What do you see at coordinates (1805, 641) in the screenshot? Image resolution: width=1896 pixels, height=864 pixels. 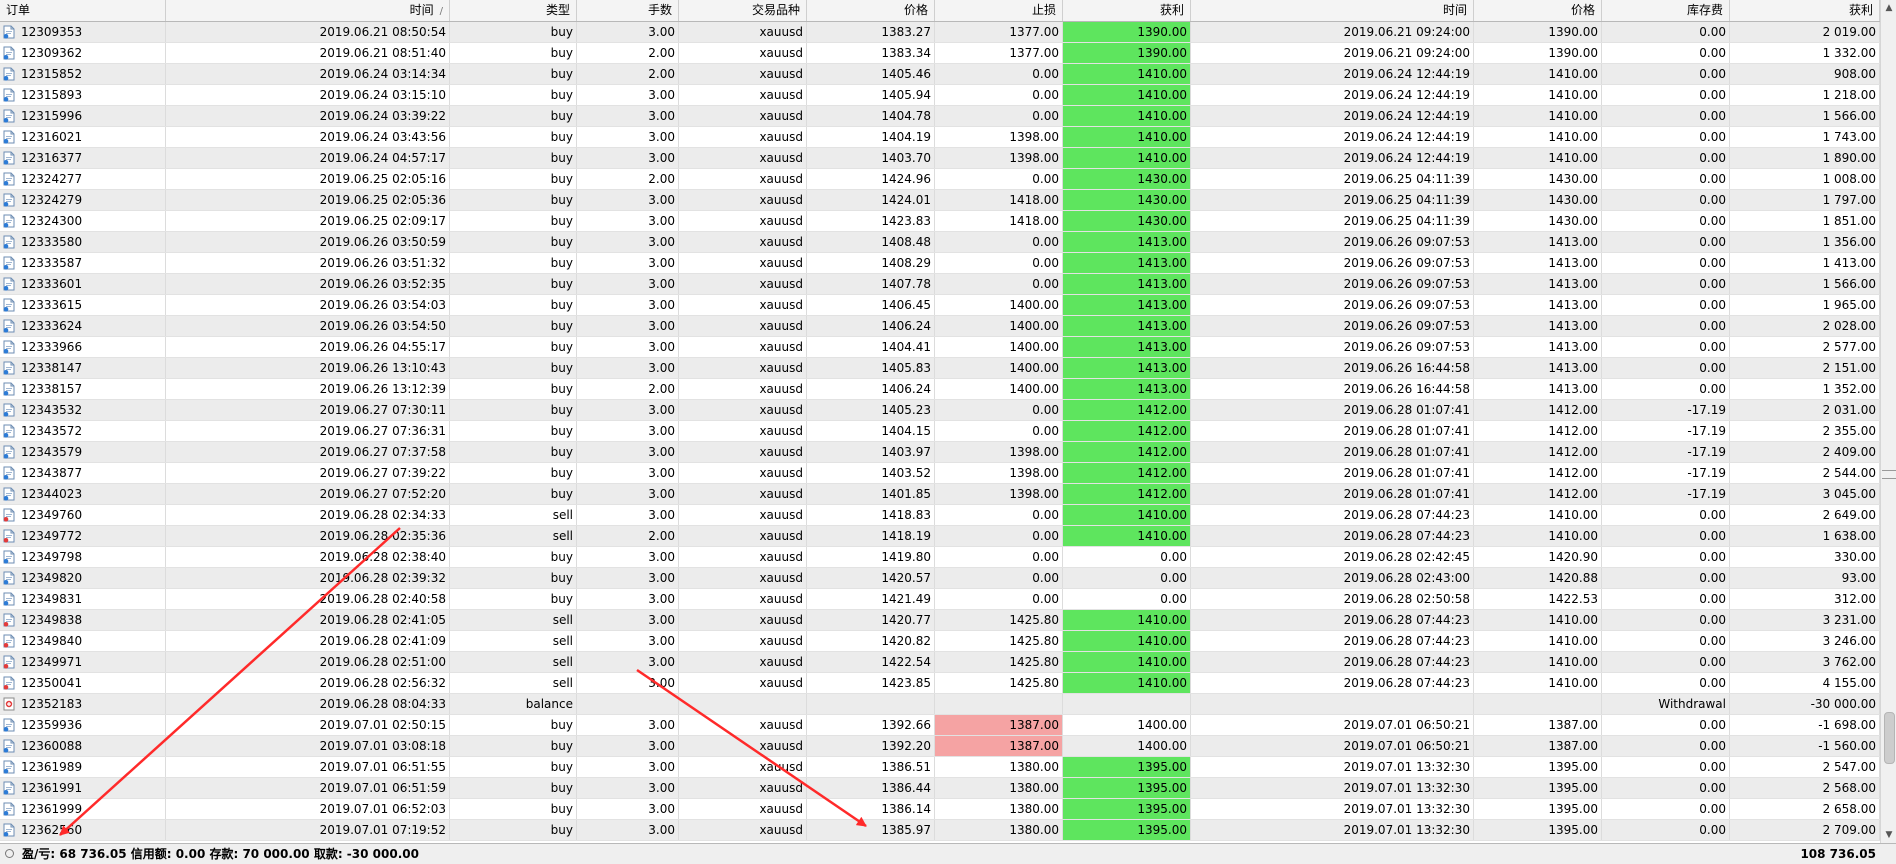 I see `cell-profit: 3 246.00` at bounding box center [1805, 641].